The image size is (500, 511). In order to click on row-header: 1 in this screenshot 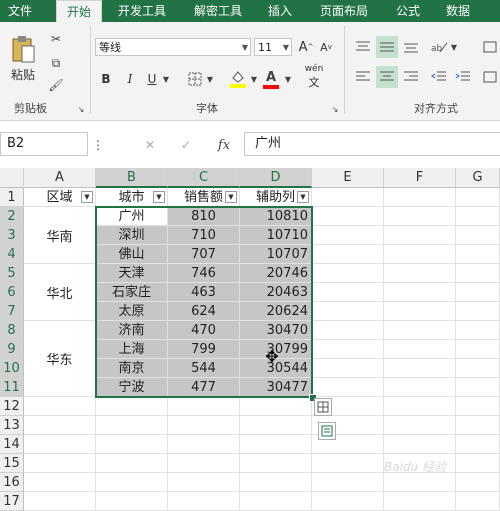, I will do `click(12, 197)`.